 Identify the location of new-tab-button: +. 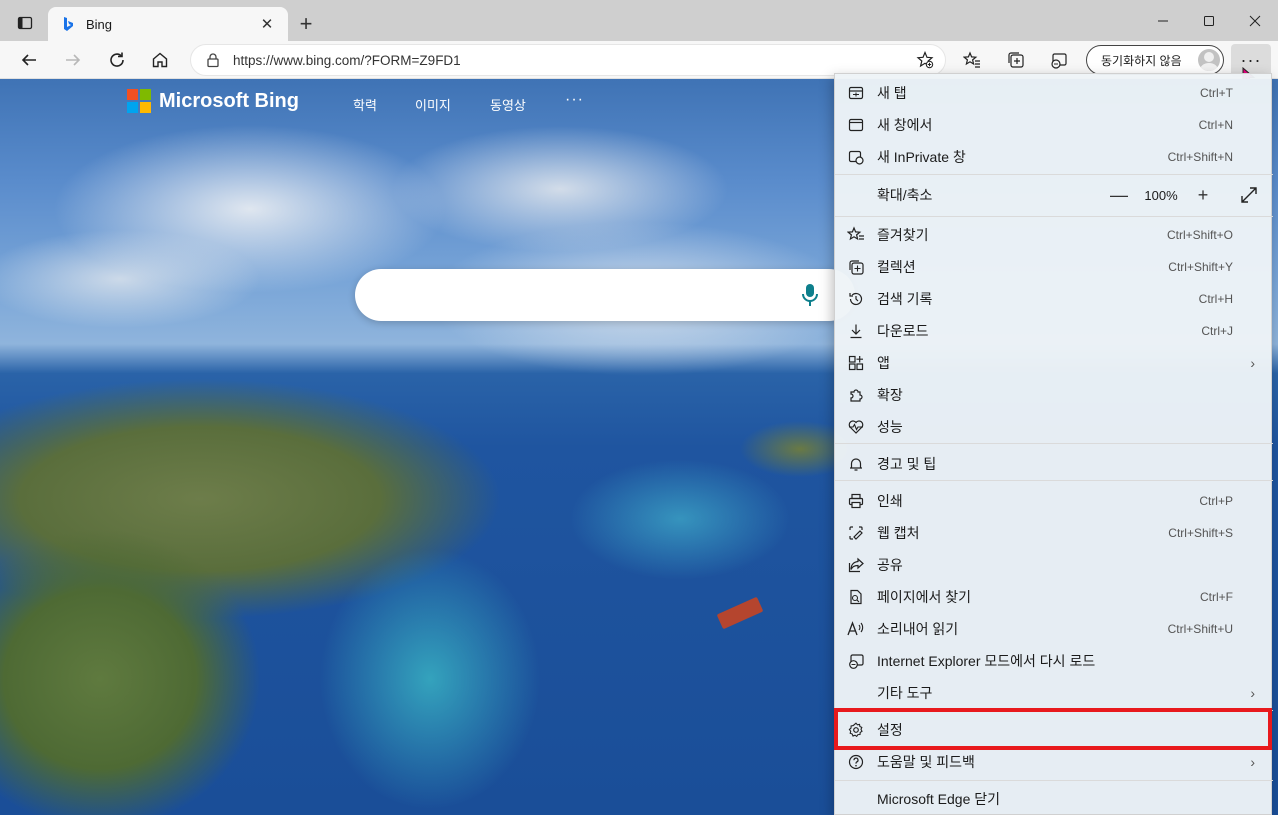
(306, 24).